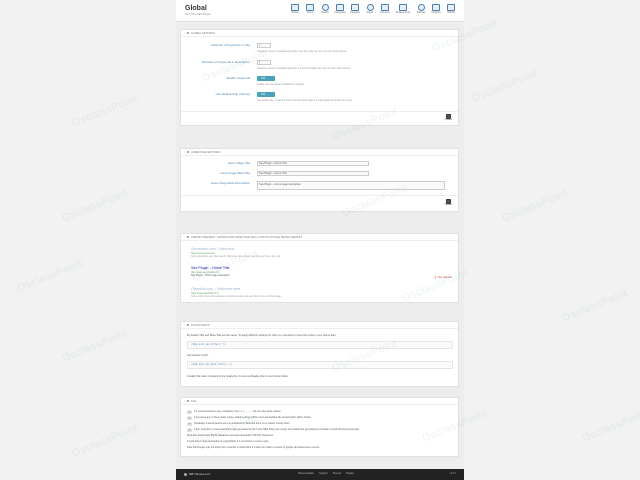 The height and width of the screenshot is (480, 640). I want to click on footer-link: Plugins, so click(350, 473).